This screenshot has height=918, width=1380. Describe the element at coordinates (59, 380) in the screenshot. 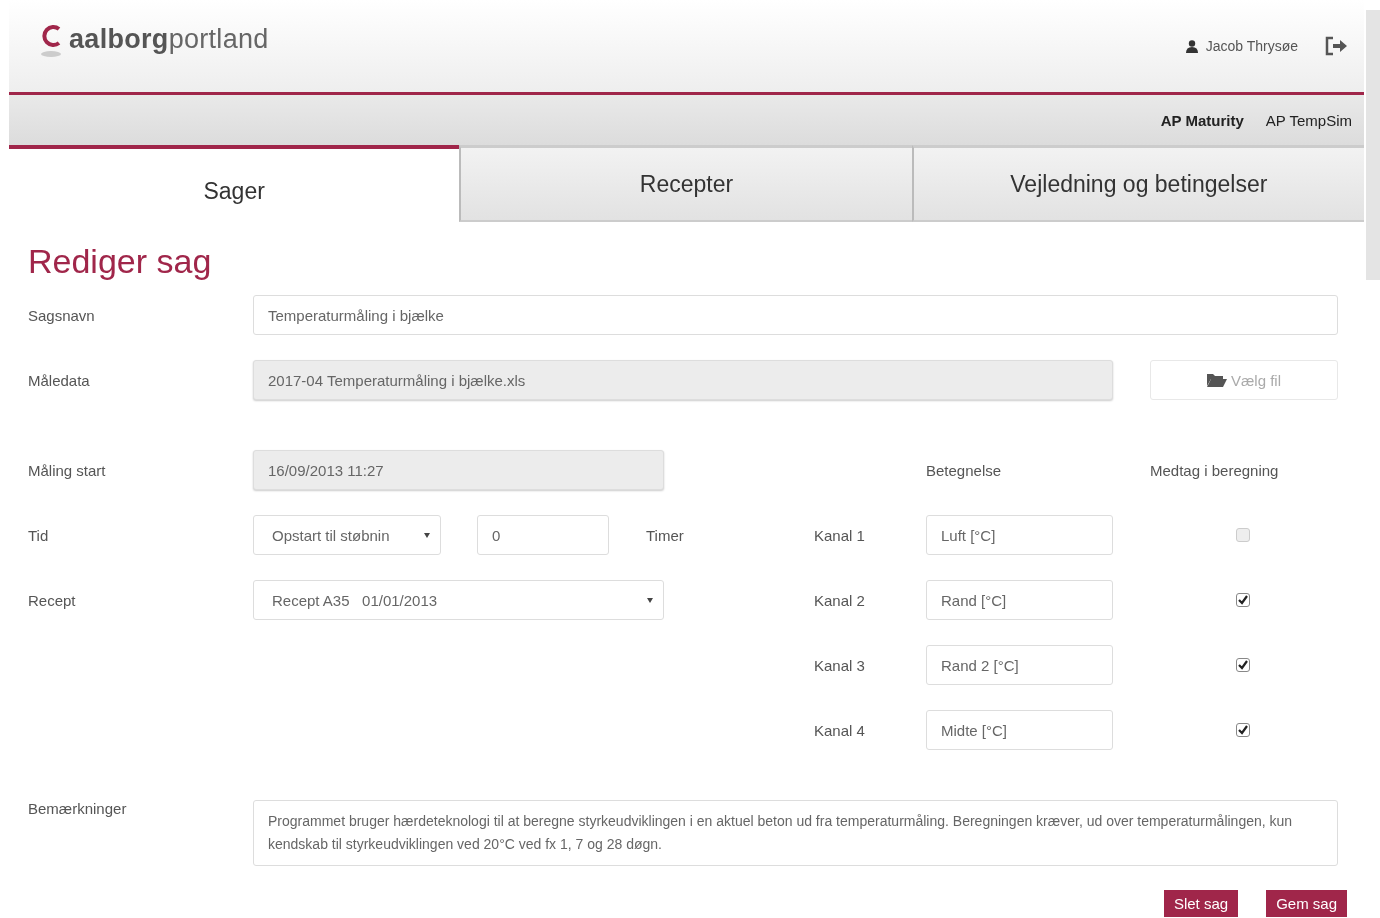

I see `field-label: Måledata` at that location.